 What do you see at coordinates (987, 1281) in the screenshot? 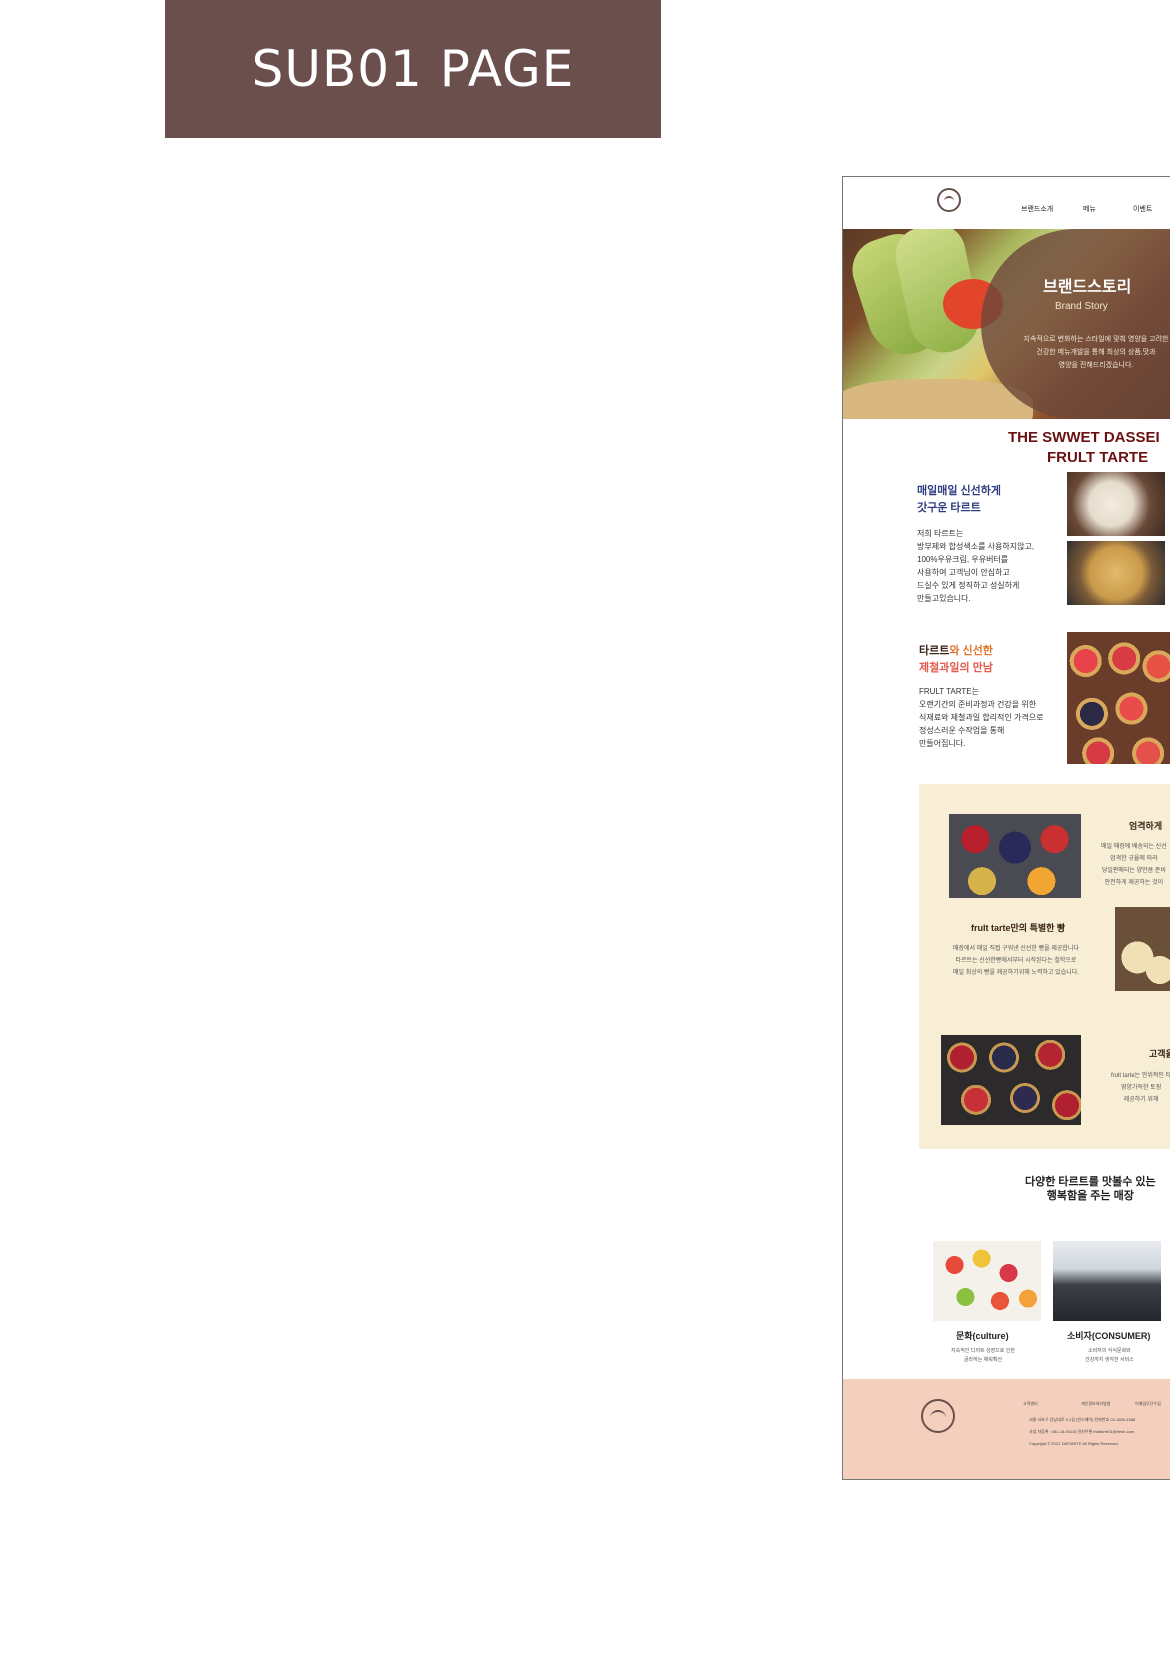
I see `culture-photo` at bounding box center [987, 1281].